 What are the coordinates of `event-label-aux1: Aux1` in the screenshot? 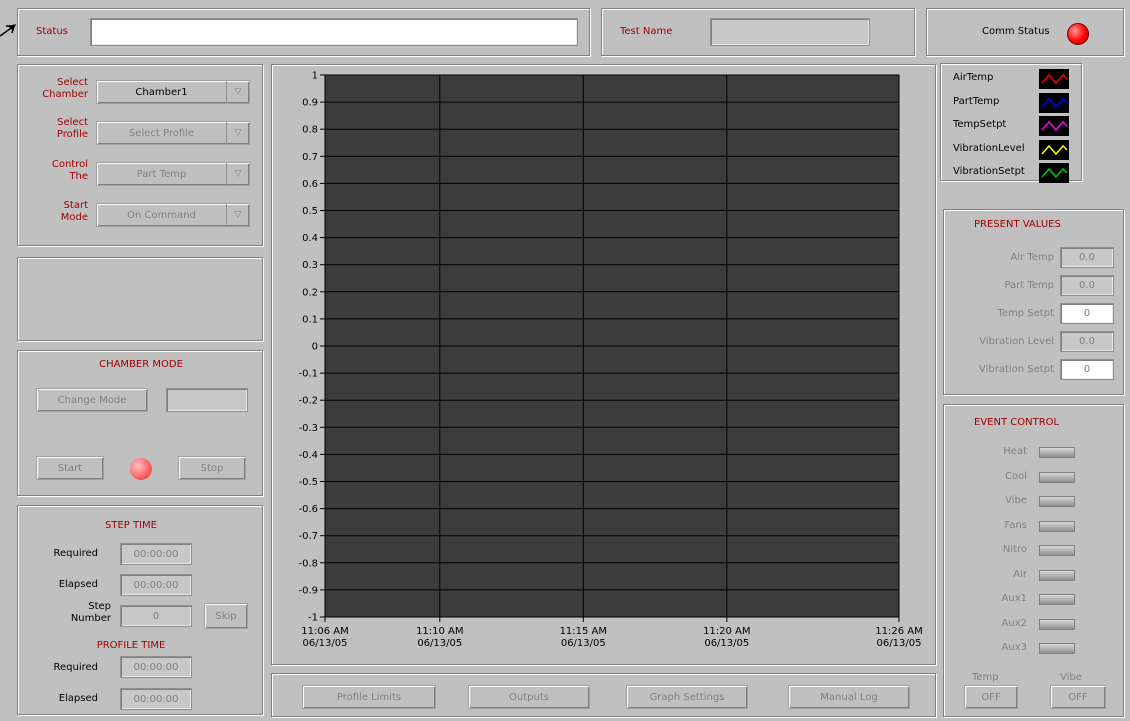 It's located at (1014, 598).